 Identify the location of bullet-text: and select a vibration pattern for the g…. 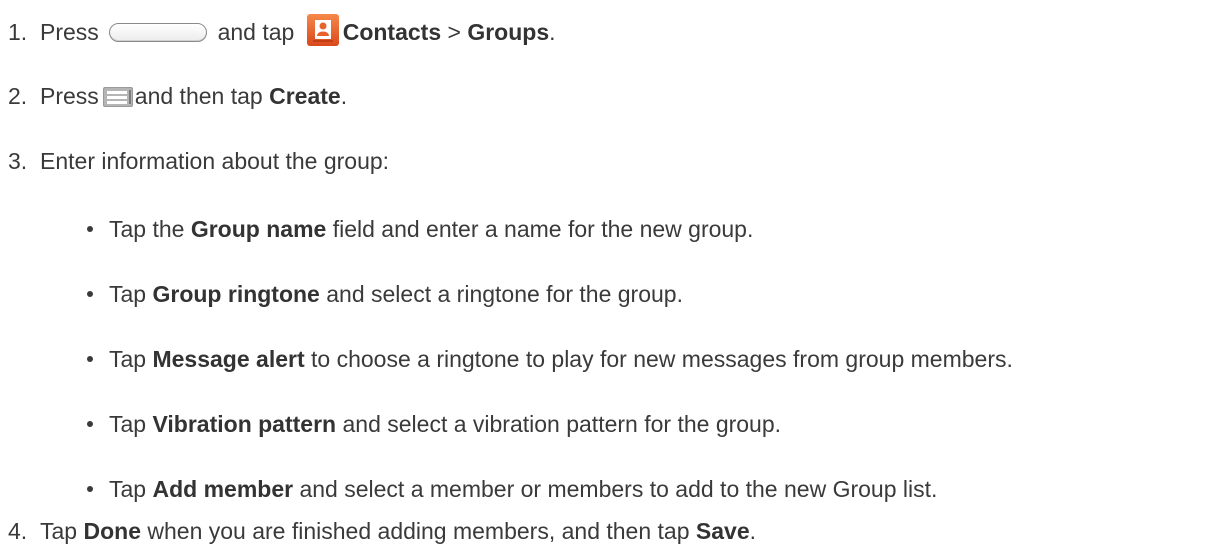
(562, 424).